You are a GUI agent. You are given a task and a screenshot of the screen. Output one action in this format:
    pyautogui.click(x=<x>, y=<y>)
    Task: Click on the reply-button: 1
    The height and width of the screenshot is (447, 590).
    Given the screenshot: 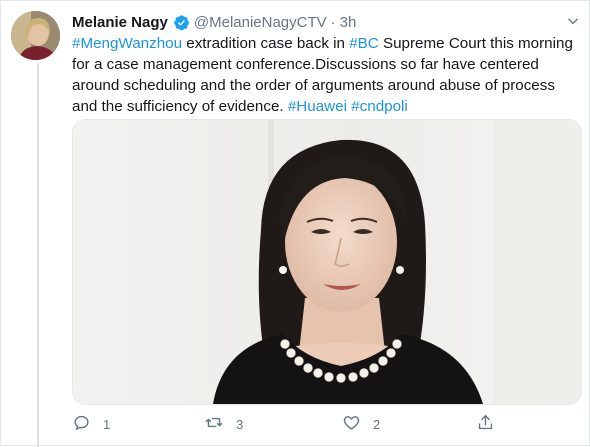 What is the action you would take?
    pyautogui.click(x=91, y=424)
    